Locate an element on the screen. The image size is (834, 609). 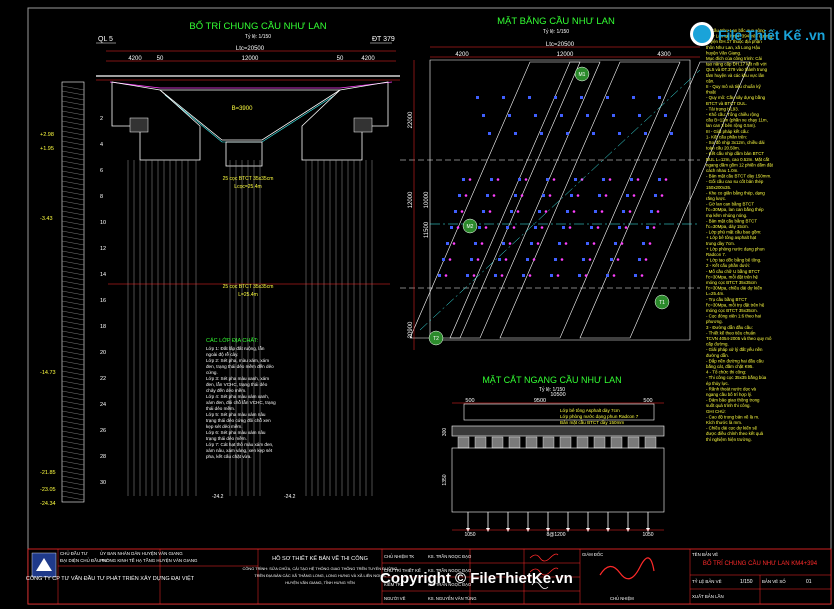
note-line: tâm huyện và các khu vực lân is located at coordinates (735, 75).